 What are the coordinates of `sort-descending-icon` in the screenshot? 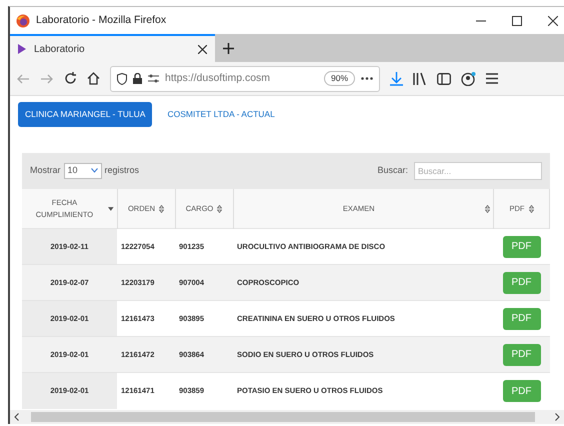 It's located at (111, 208).